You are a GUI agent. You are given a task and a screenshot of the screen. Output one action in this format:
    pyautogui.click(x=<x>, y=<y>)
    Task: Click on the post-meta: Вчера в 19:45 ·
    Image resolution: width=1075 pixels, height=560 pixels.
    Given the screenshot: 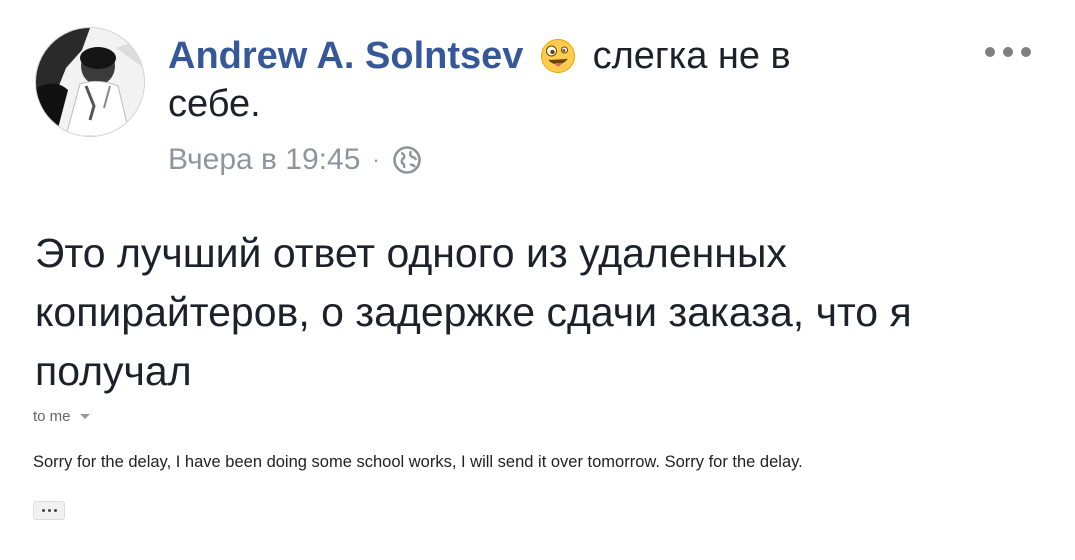 What is the action you would take?
    pyautogui.click(x=295, y=160)
    